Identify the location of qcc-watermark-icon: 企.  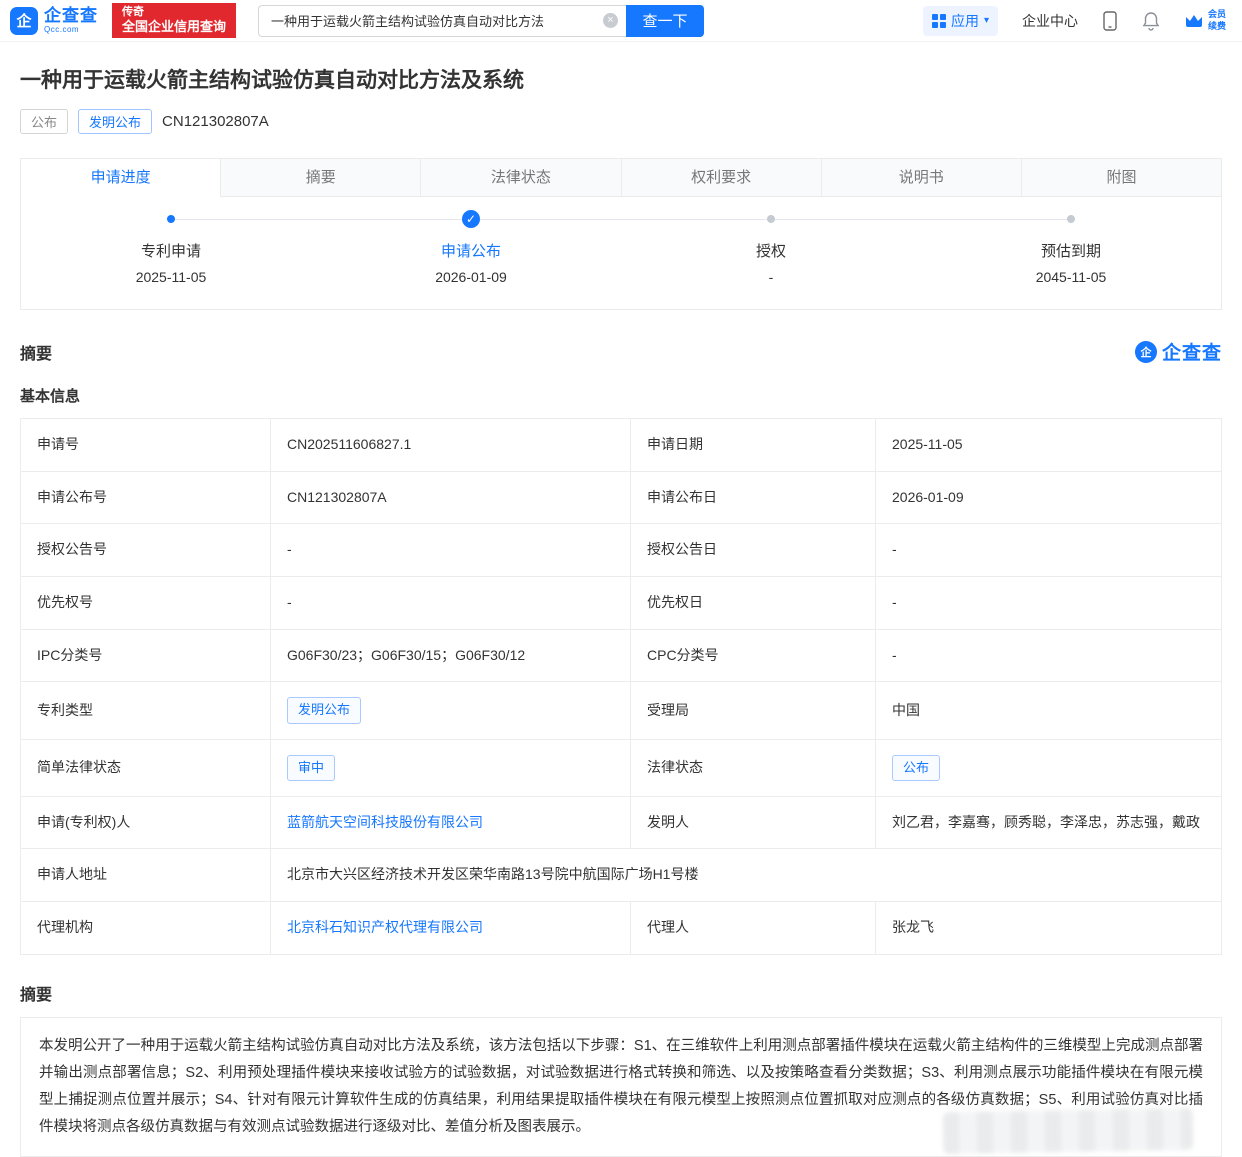
(1145, 351).